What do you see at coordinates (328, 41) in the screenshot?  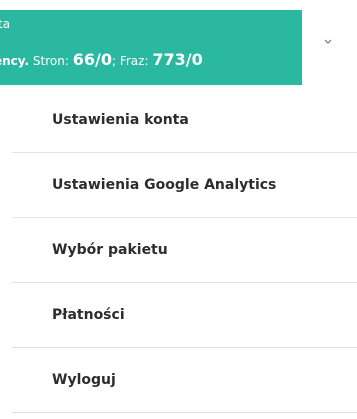 I see `chevron-down-icon` at bounding box center [328, 41].